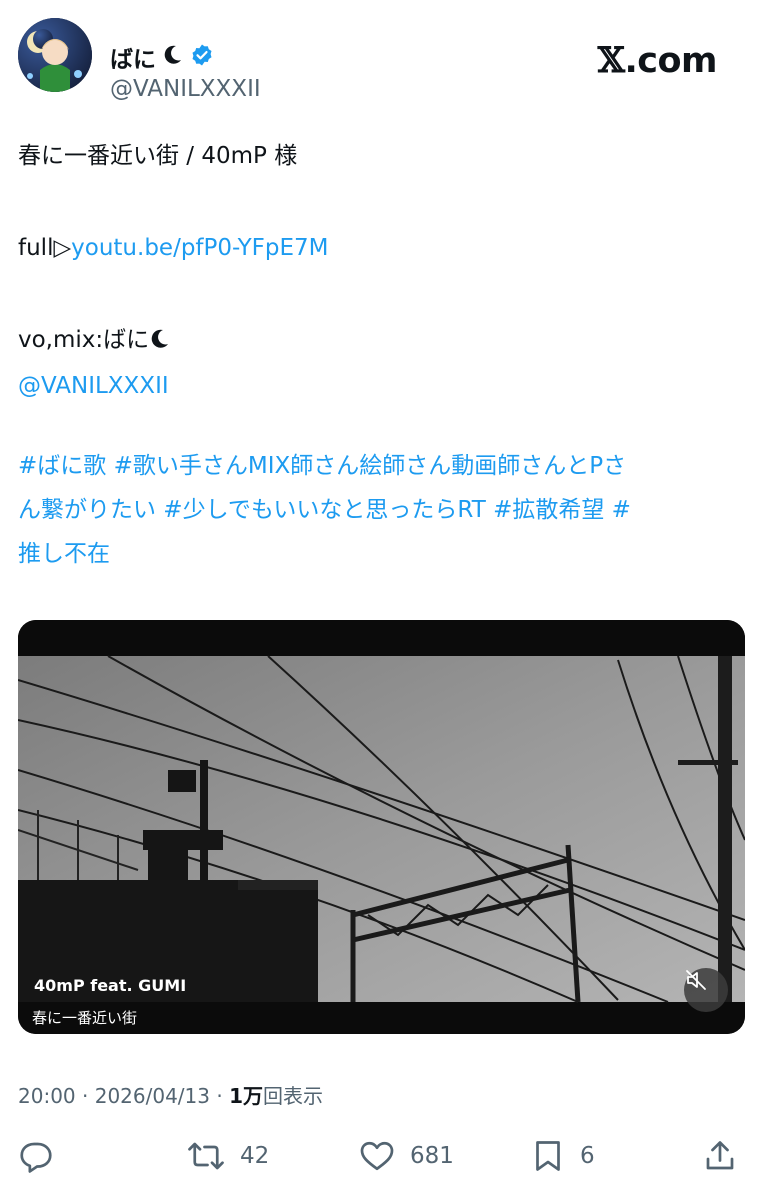 This screenshot has height=1200, width=763. What do you see at coordinates (432, 1156) in the screenshot?
I see `like-count: 681` at bounding box center [432, 1156].